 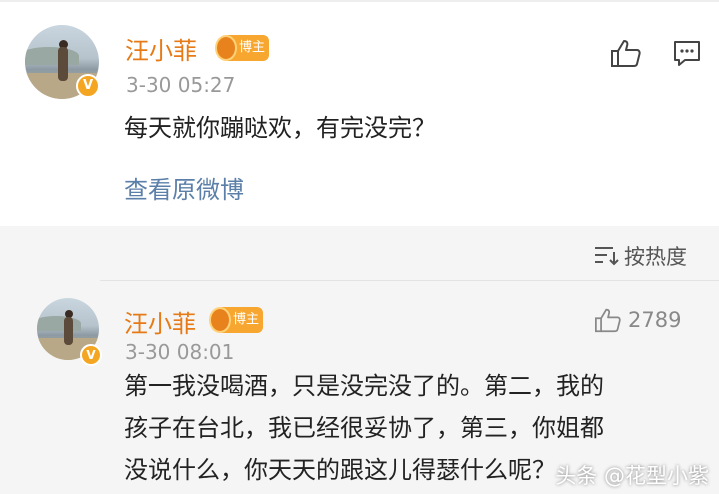 I want to click on reply-avatar-person, so click(x=68, y=331).